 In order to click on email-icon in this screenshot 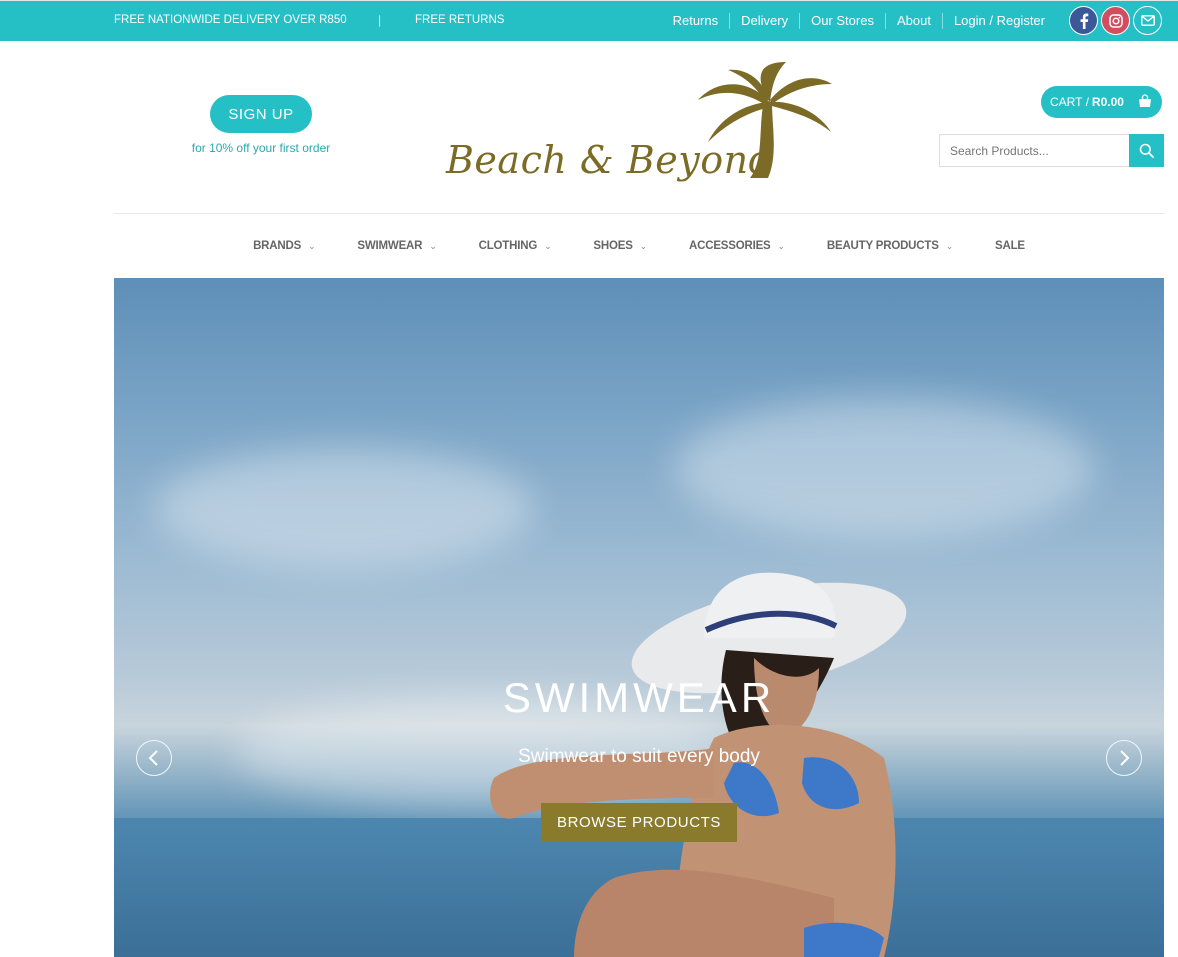, I will do `click(1147, 20)`.